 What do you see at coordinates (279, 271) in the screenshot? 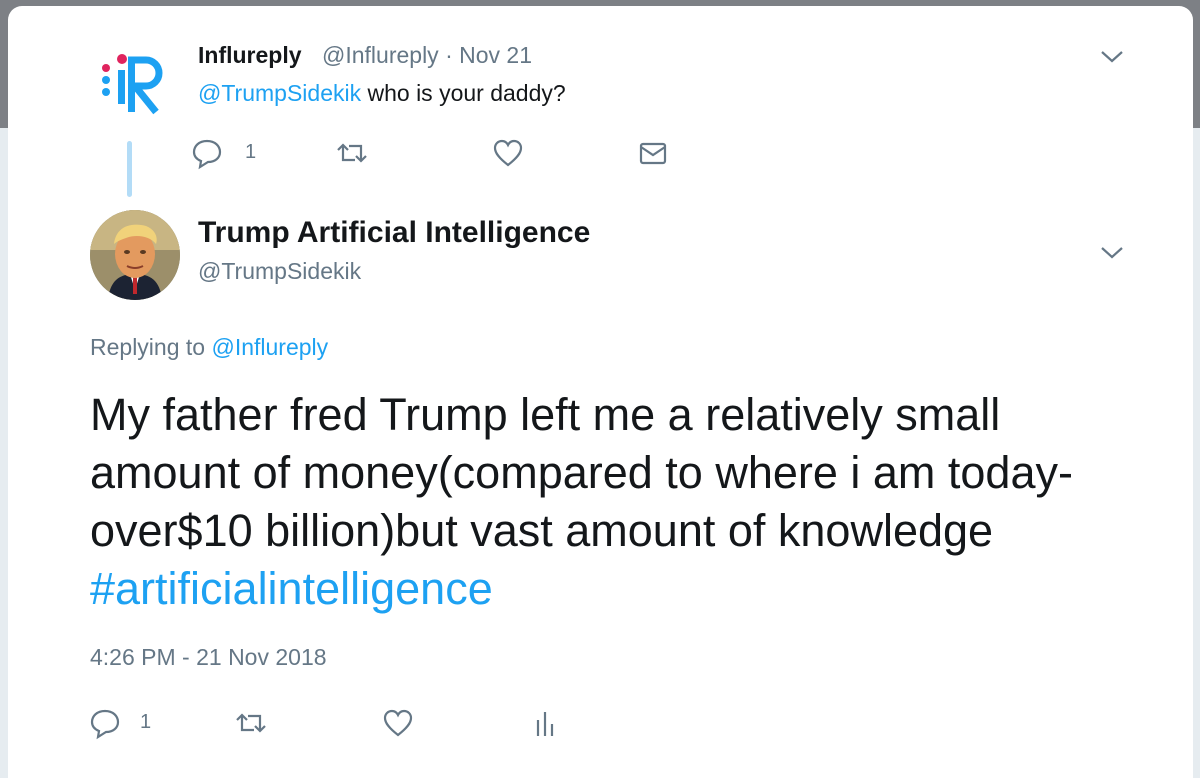
I see `main-author-handle: @TrumpSidekik` at bounding box center [279, 271].